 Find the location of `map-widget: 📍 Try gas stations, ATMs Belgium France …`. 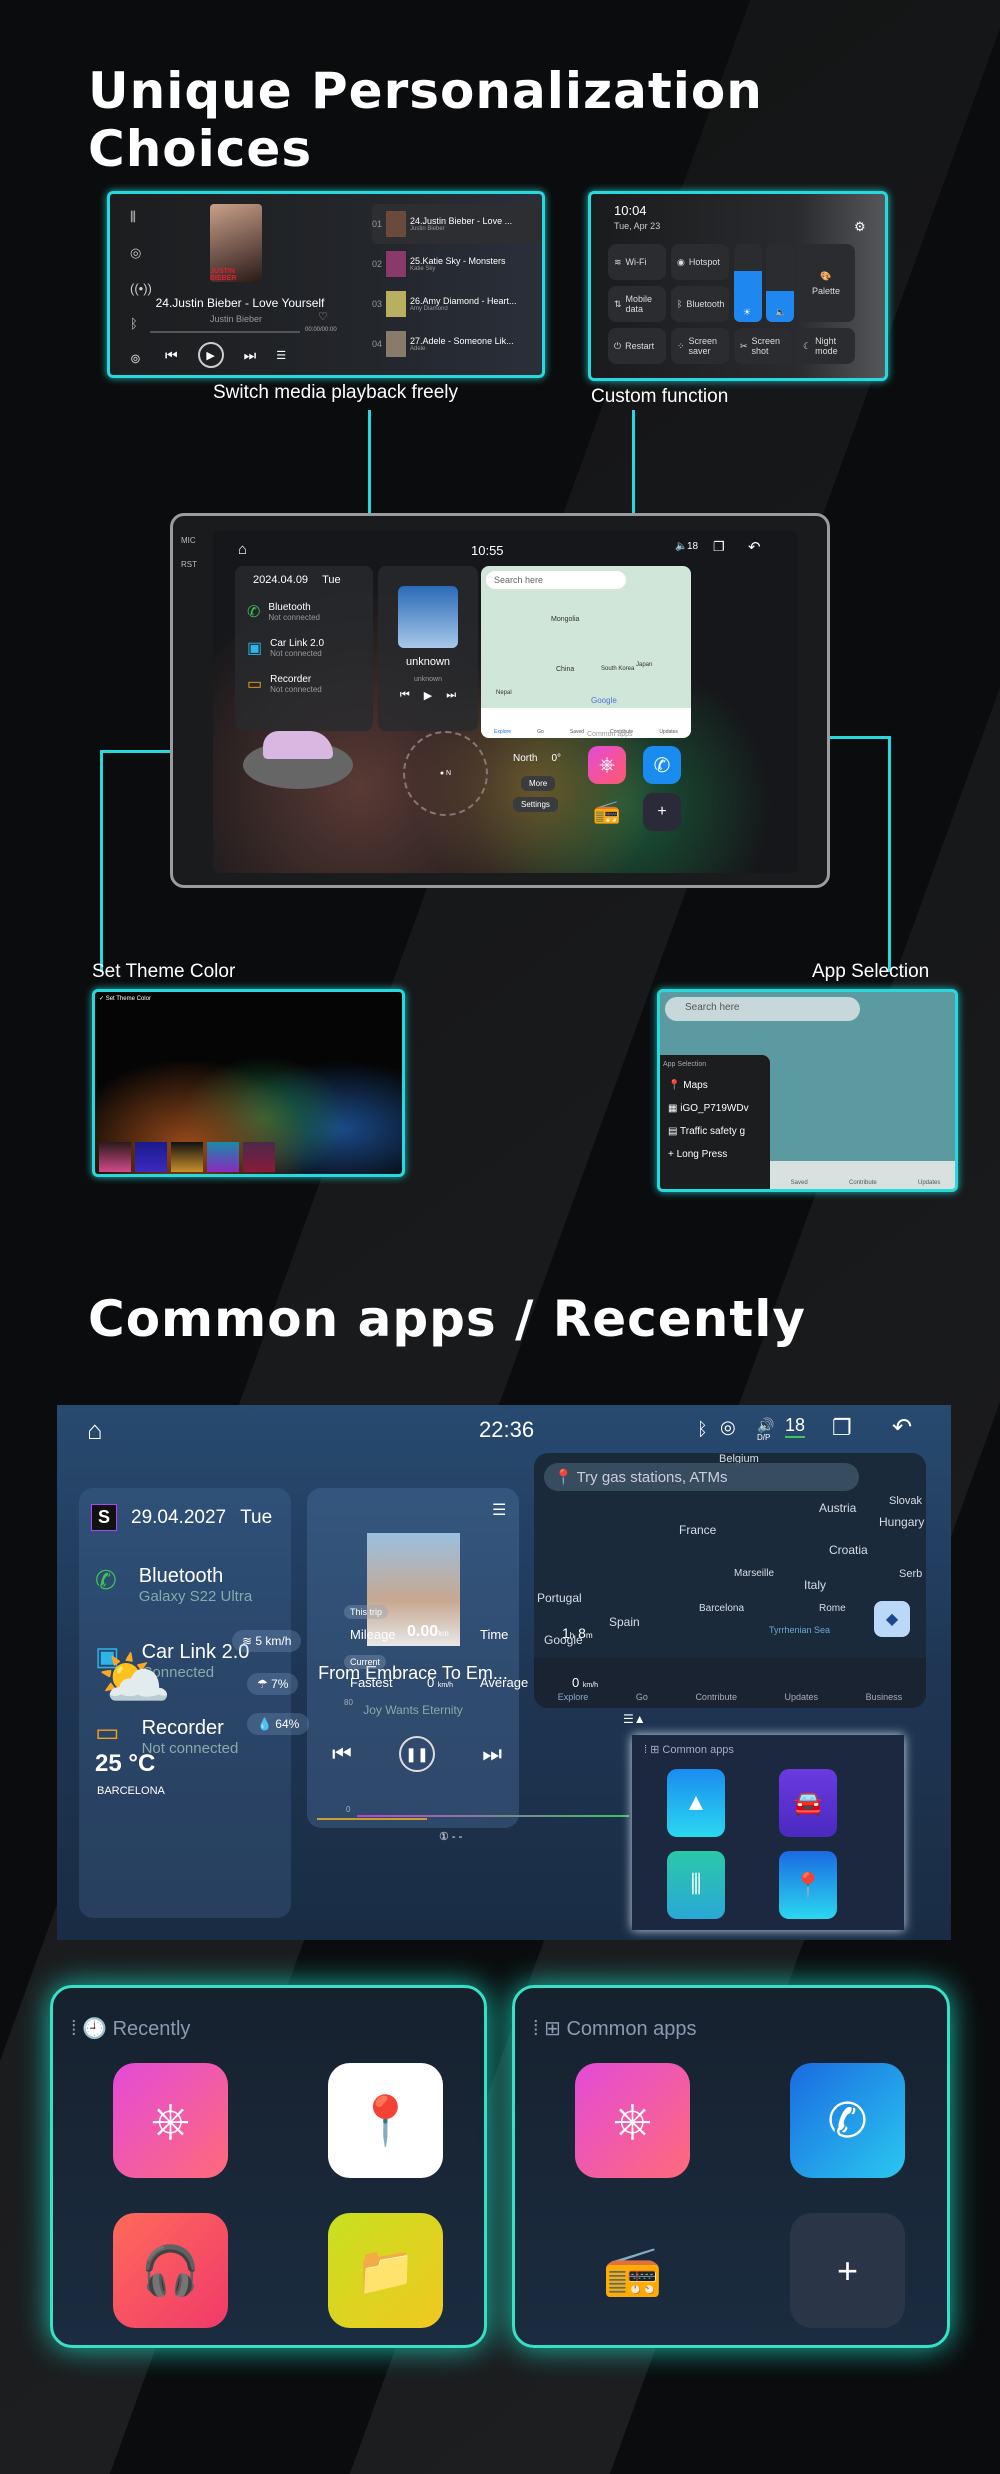

map-widget: 📍 Try gas stations, ATMs Belgium France … is located at coordinates (730, 1580).